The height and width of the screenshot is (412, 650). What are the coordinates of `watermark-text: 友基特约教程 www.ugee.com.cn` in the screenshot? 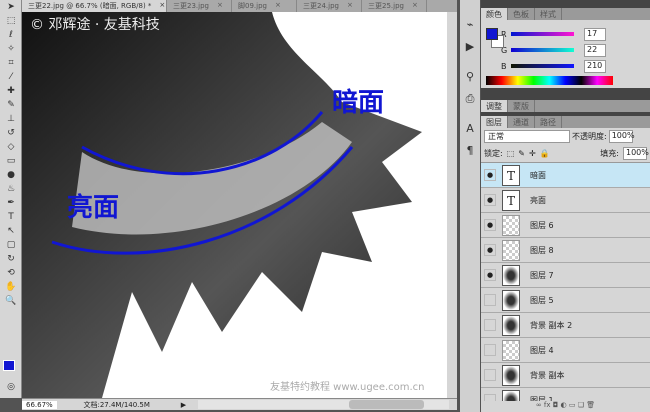 It's located at (347, 387).